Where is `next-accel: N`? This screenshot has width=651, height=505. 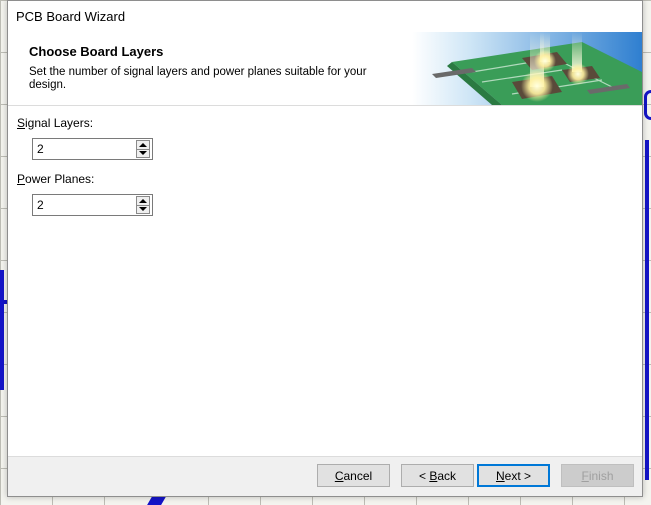
next-accel: N is located at coordinates (500, 475).